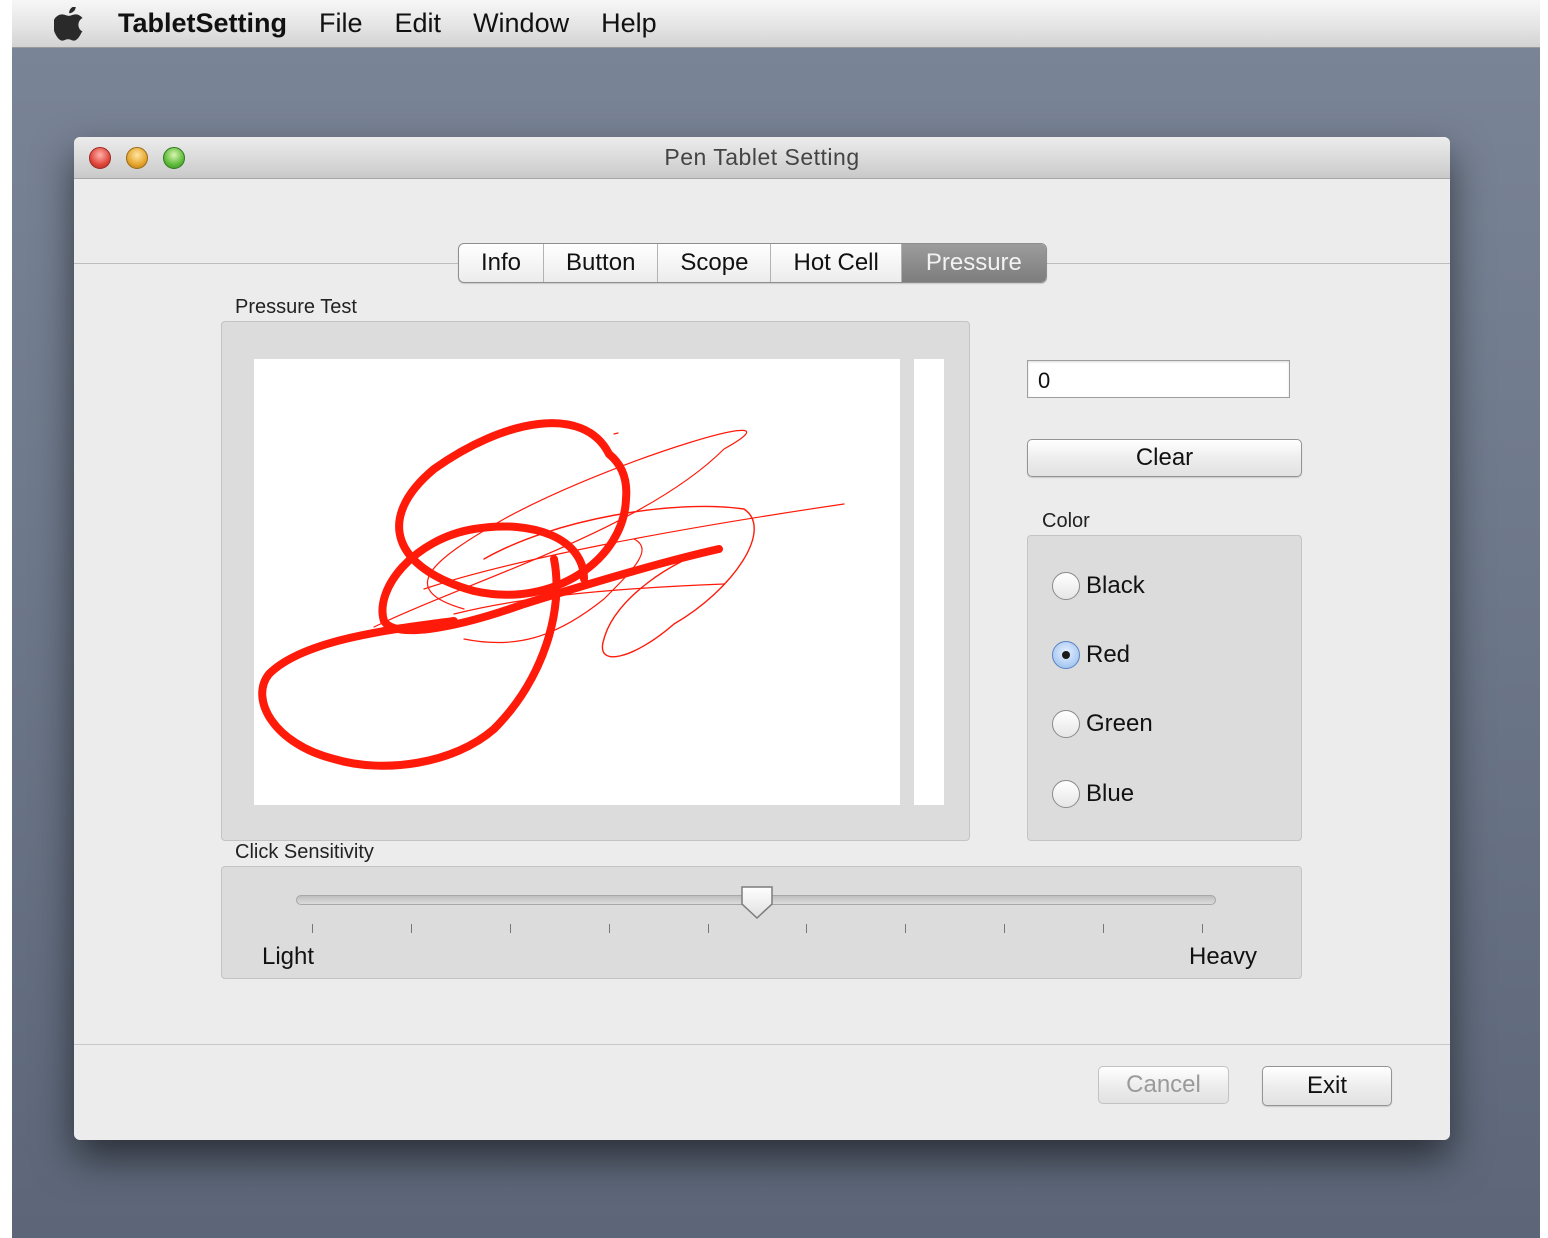 Image resolution: width=1548 pixels, height=1238 pixels. Describe the element at coordinates (929, 582) in the screenshot. I see `pressure-level-bar` at that location.